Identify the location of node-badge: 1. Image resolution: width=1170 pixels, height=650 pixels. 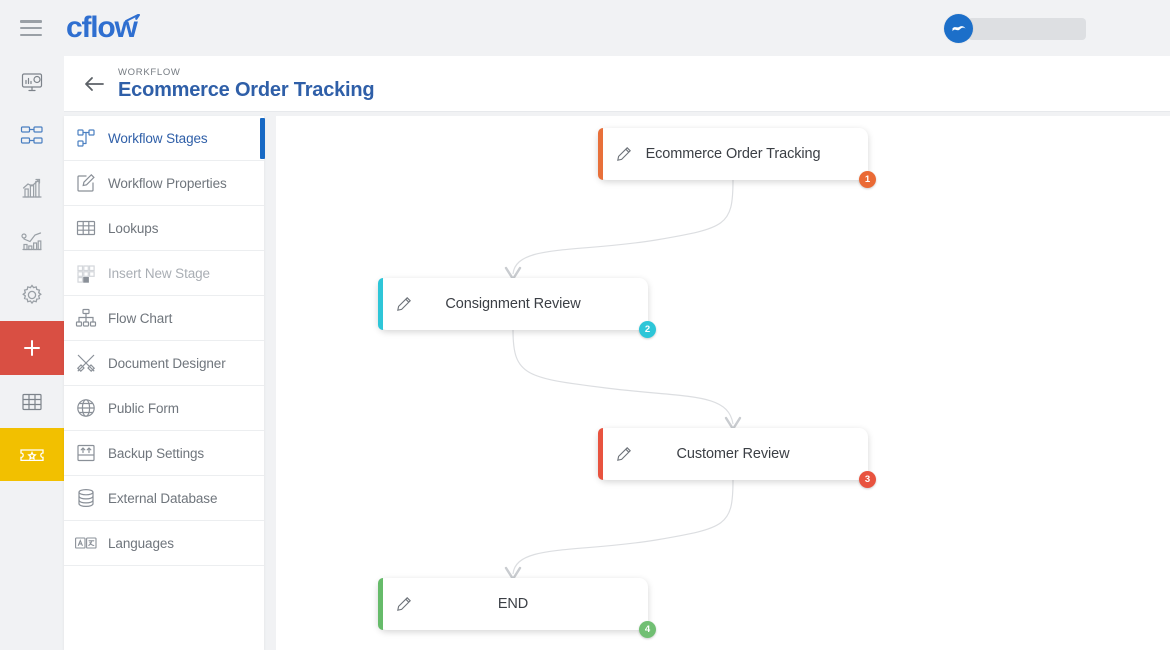
(867, 179).